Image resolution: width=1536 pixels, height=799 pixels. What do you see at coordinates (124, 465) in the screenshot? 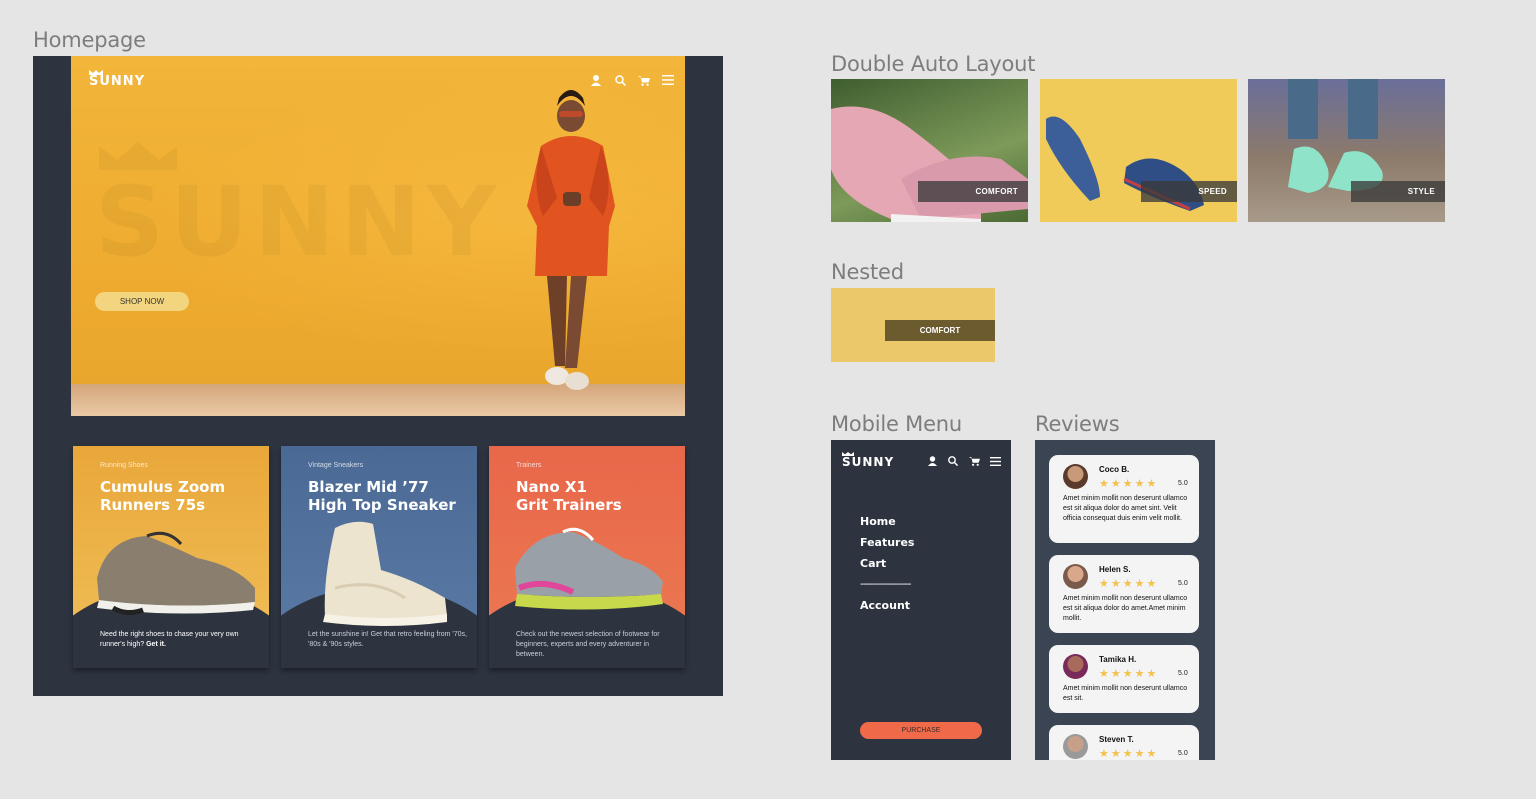
I see `card-category: Running Shoes` at bounding box center [124, 465].